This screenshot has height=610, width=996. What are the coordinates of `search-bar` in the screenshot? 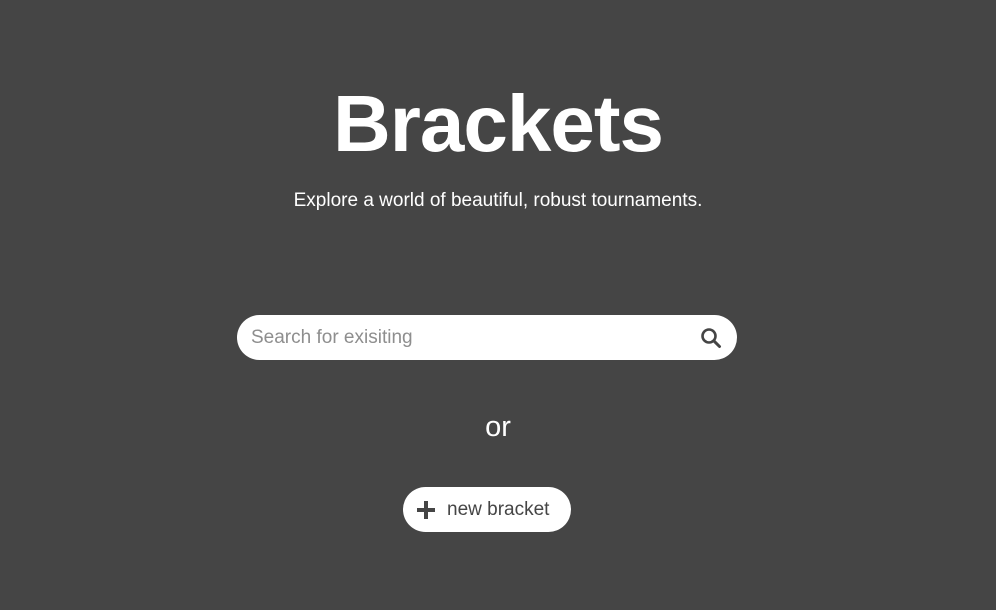 It's located at (487, 337).